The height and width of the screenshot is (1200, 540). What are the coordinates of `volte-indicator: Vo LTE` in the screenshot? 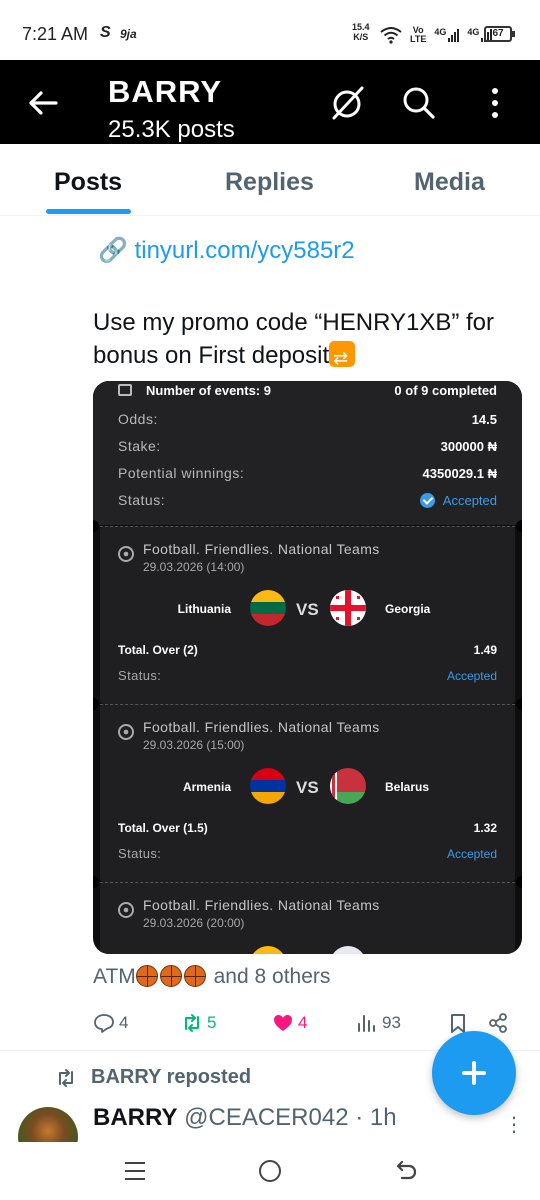 It's located at (418, 34).